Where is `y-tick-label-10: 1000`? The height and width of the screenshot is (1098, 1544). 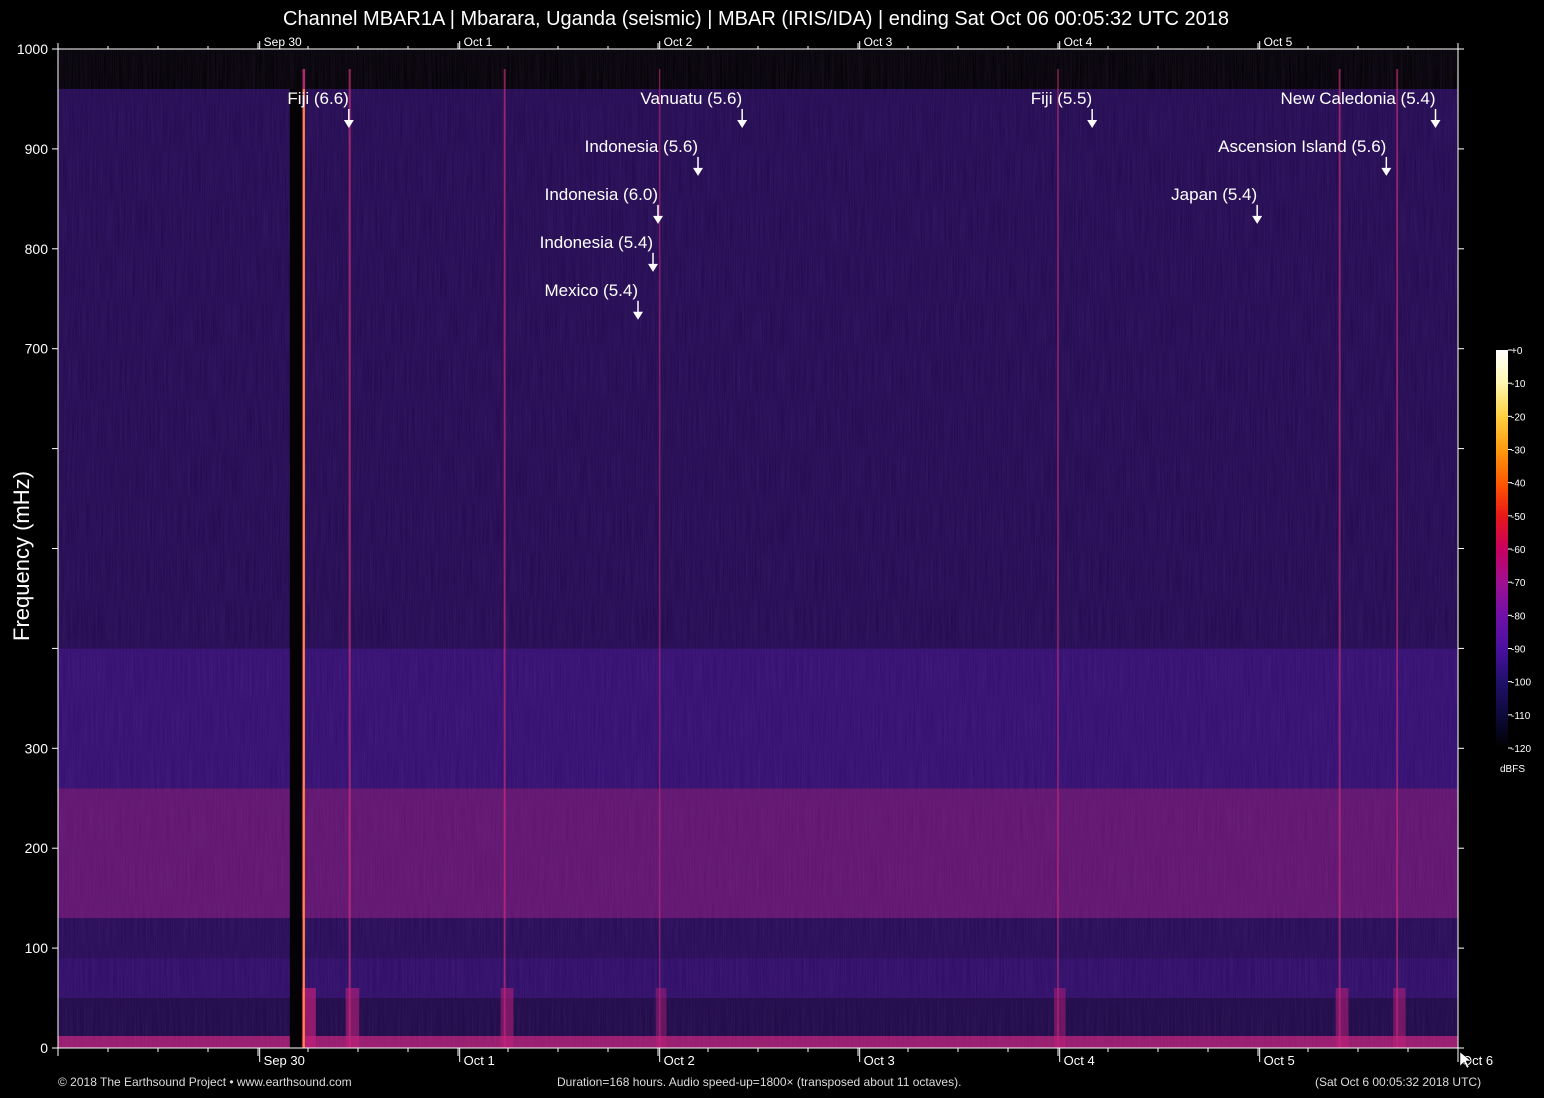 y-tick-label-10: 1000 is located at coordinates (32, 49).